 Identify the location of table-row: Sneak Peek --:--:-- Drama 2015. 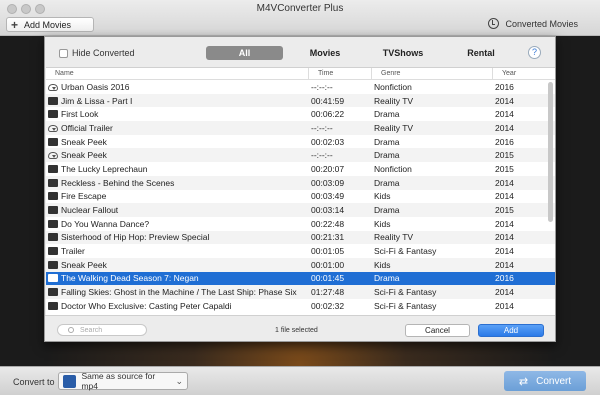
(300, 155).